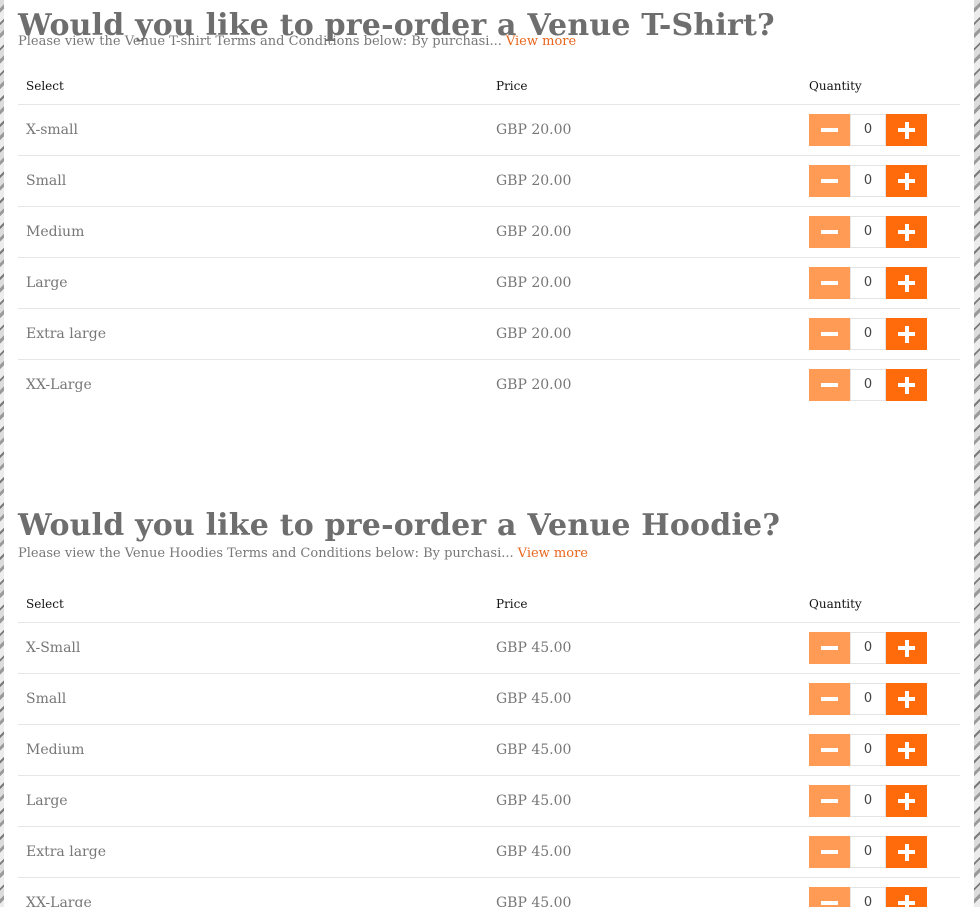  Describe the element at coordinates (489, 232) in the screenshot. I see `table-row: Medium GBP 20.00 0` at that location.